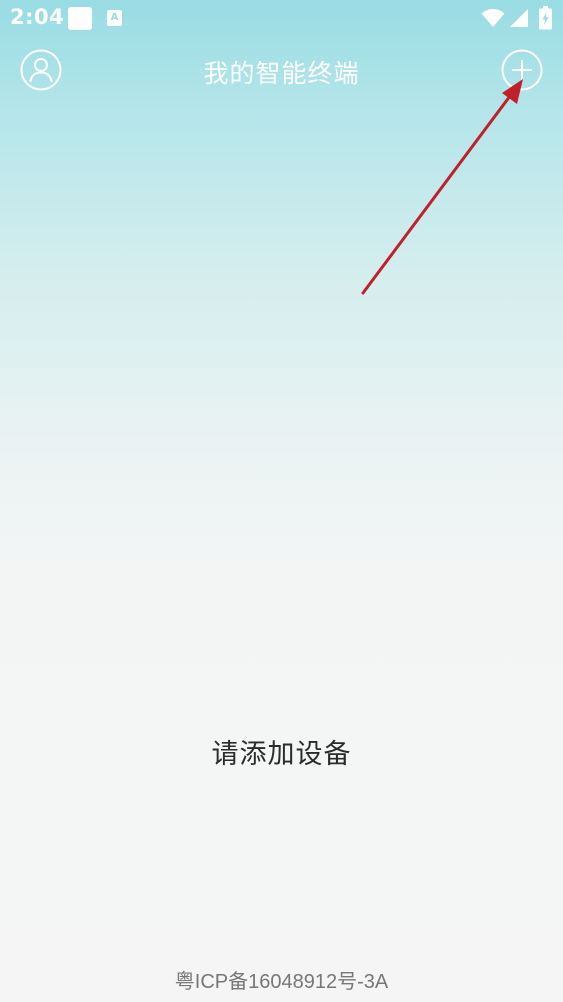 This screenshot has width=563, height=1002. I want to click on battery-charging-icon, so click(545, 18).